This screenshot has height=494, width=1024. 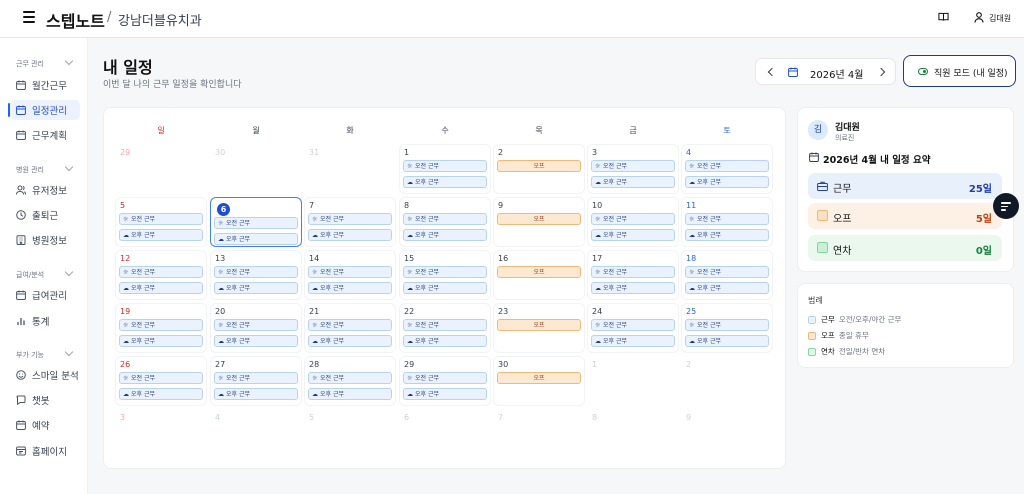 What do you see at coordinates (30, 275) in the screenshot?
I see `sidebar-section-pay: 급여/분석` at bounding box center [30, 275].